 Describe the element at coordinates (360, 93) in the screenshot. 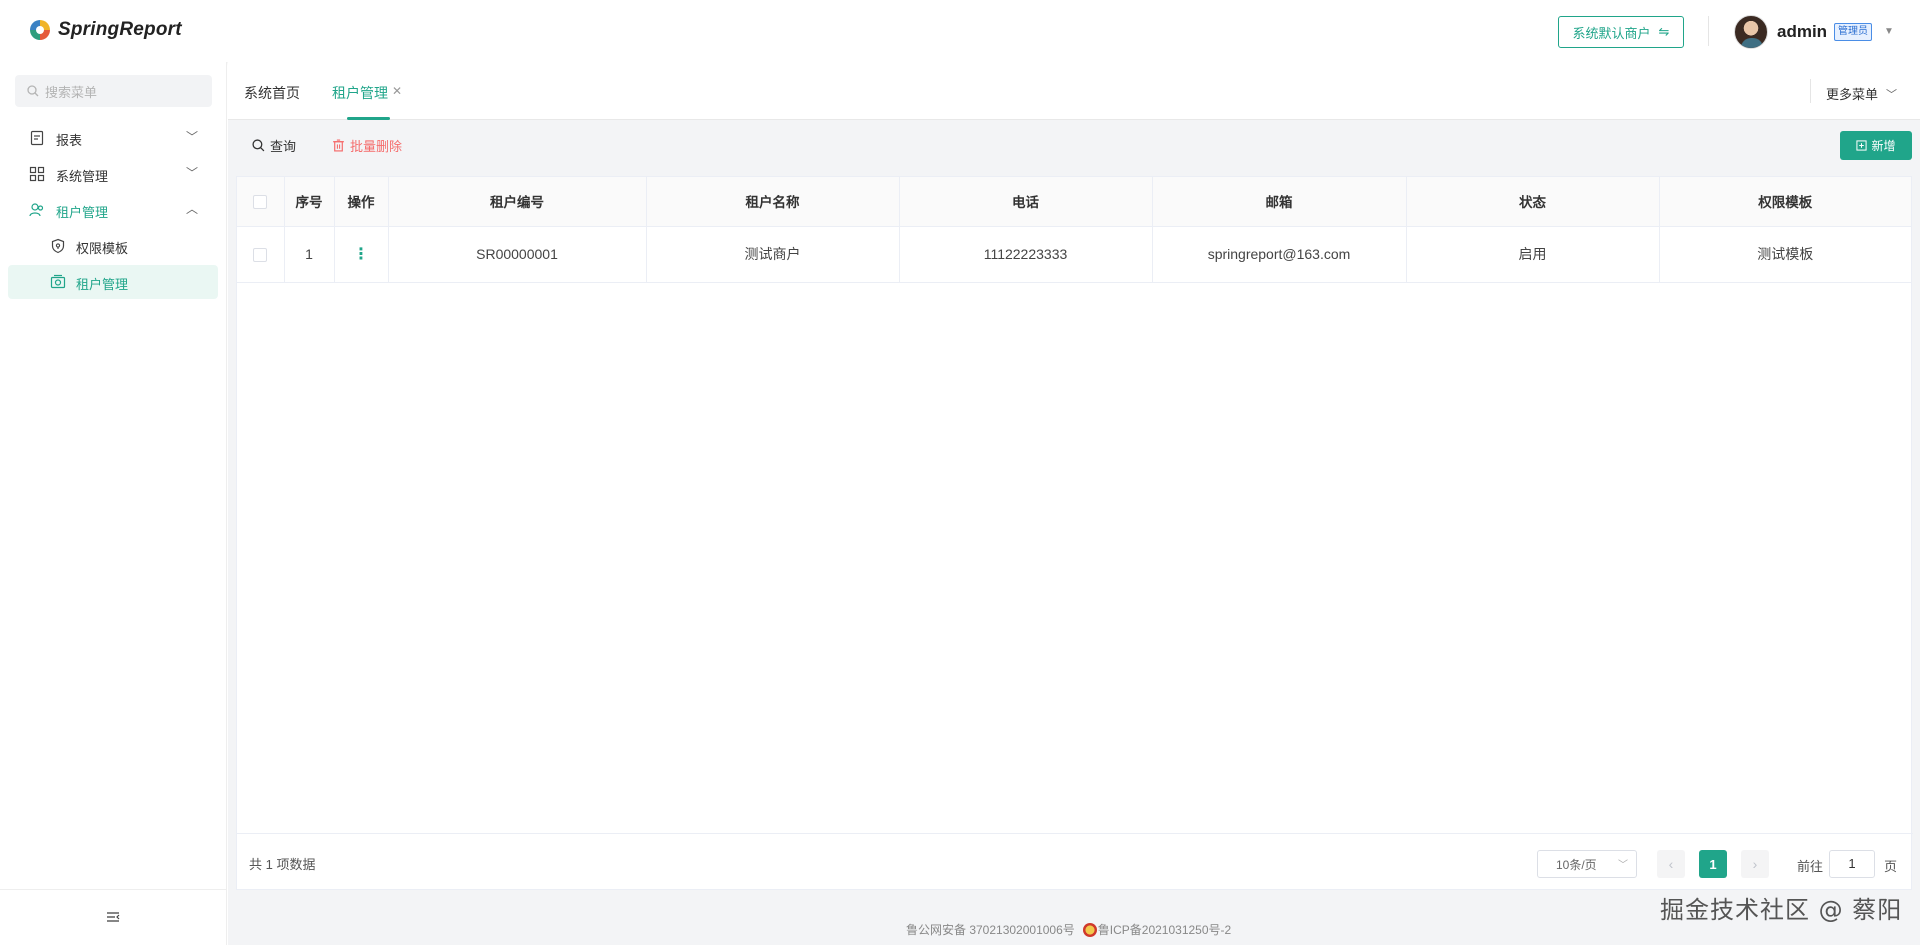

I see `tab-tenant-management: 租户管理` at that location.